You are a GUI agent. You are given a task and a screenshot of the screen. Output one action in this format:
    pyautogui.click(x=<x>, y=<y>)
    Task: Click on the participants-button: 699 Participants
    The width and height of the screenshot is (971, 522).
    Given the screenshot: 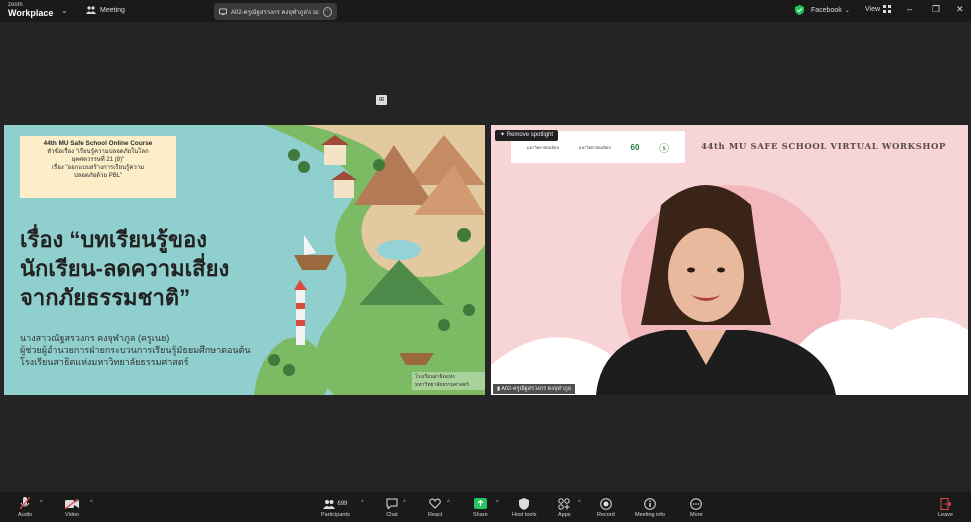 What is the action you would take?
    pyautogui.click(x=335, y=507)
    